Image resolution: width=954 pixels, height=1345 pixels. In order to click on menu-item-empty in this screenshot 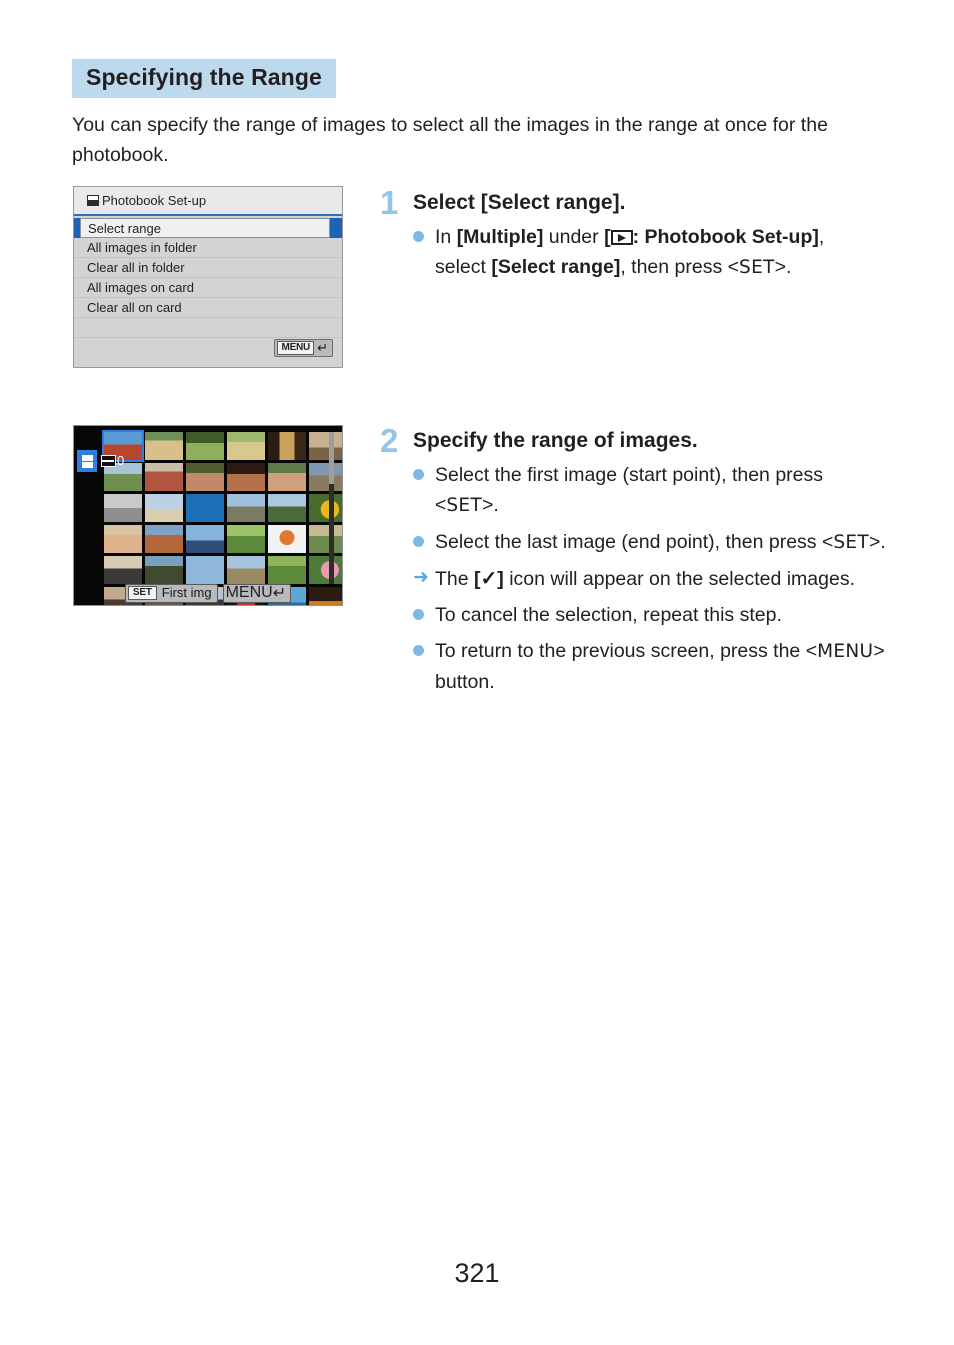, I will do `click(208, 328)`.